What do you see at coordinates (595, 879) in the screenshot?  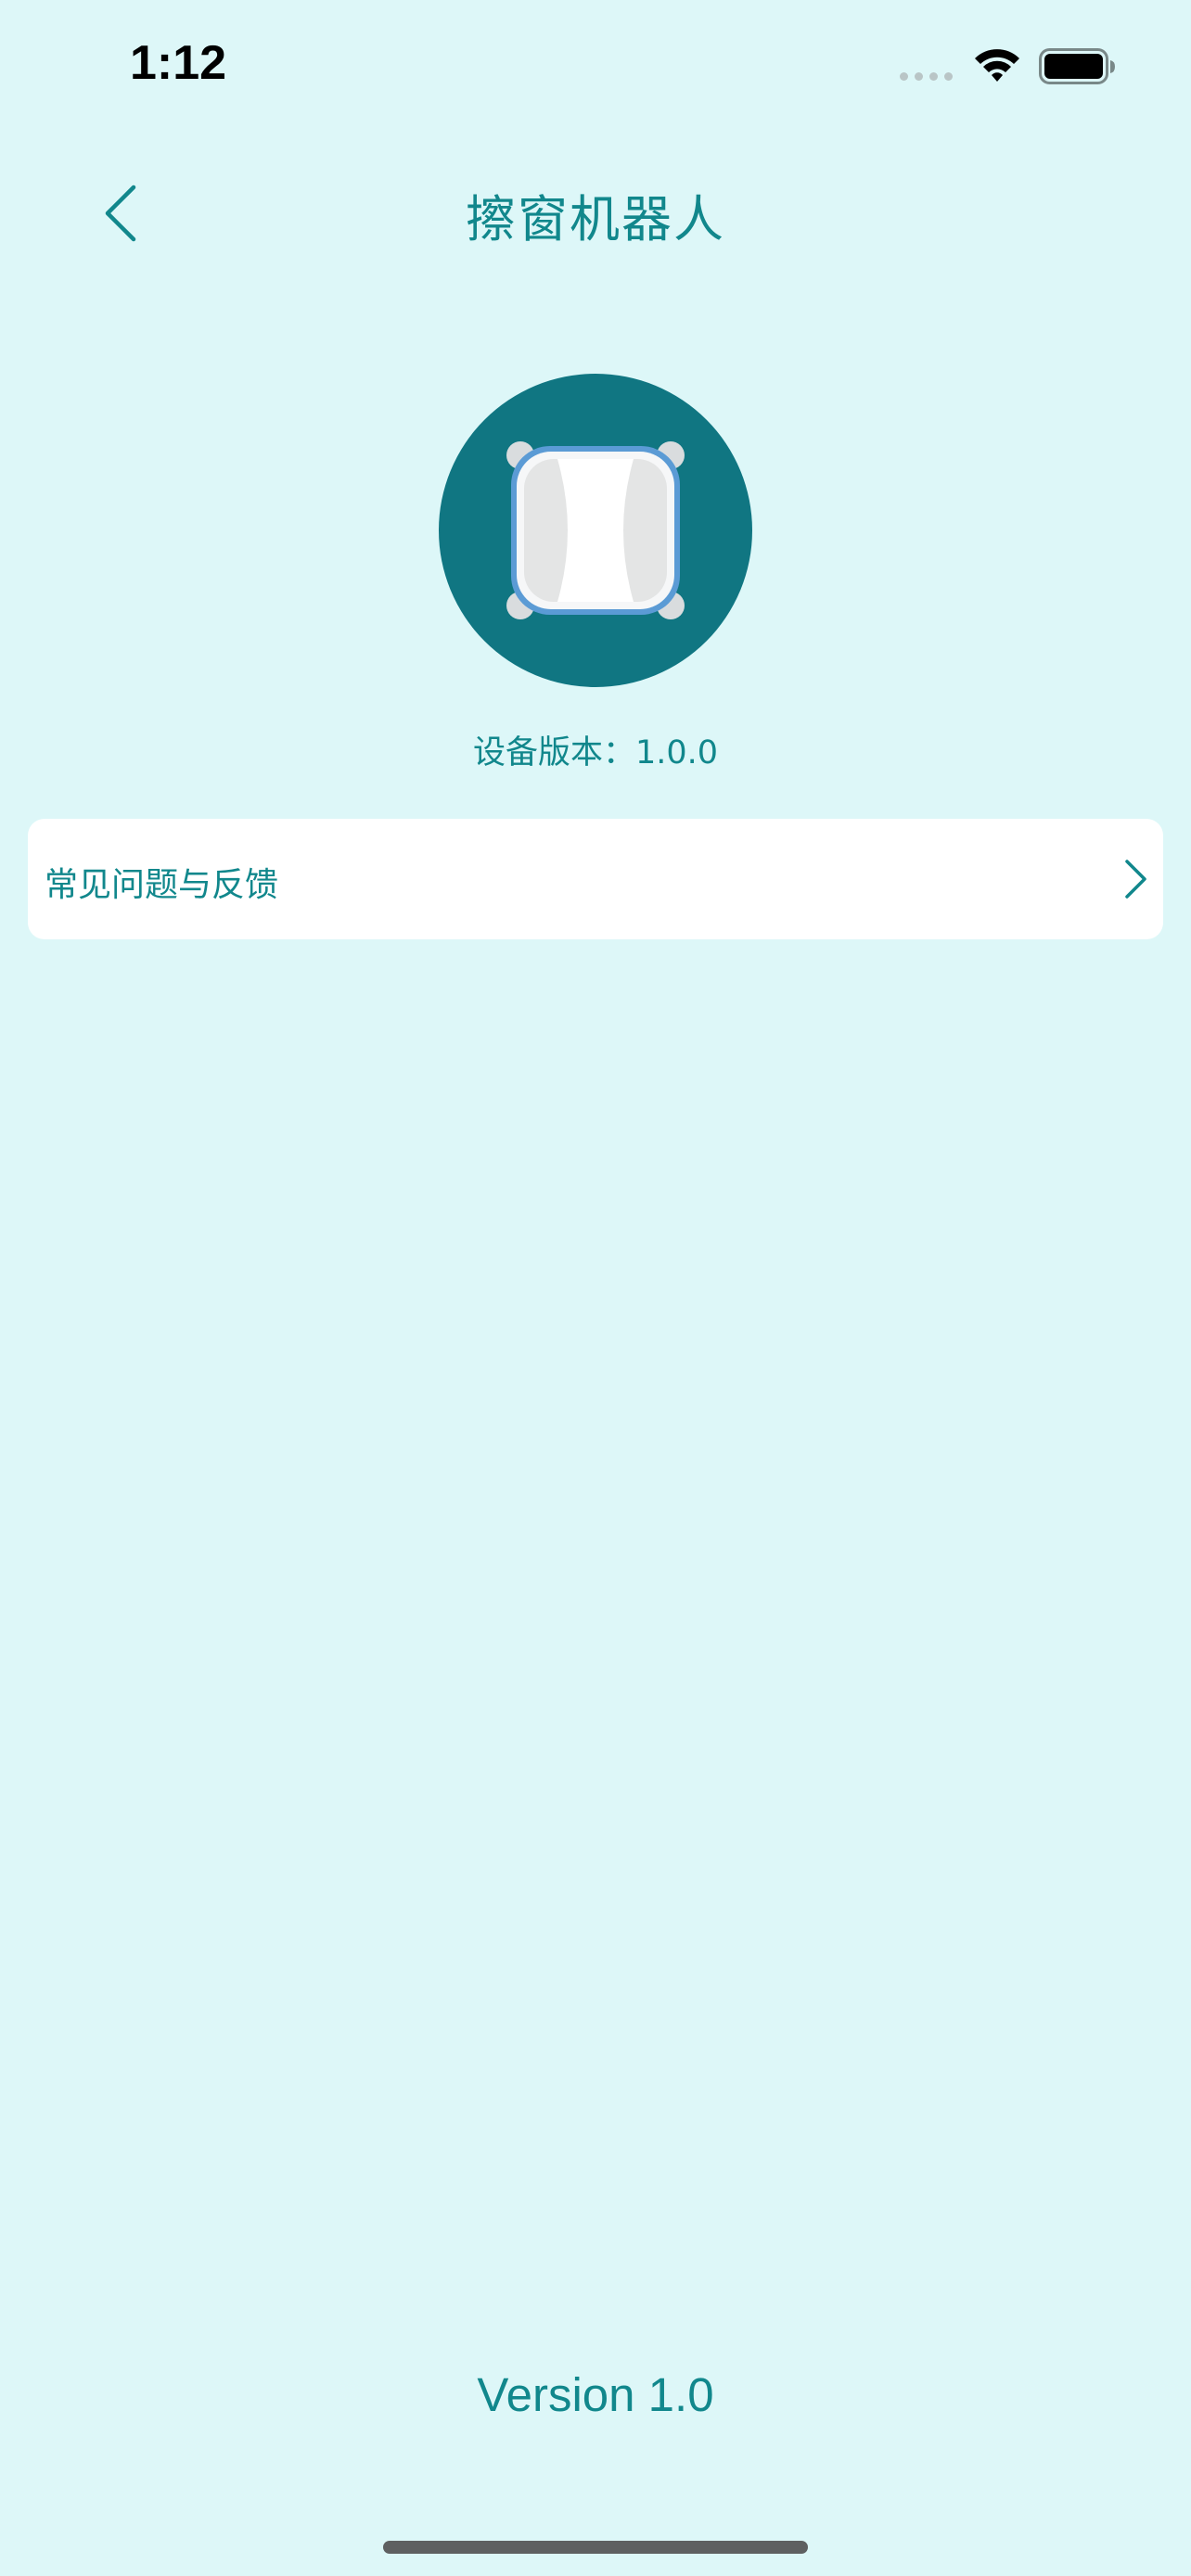 I see `menu-item-faq-feedback: 常见问题与反馈` at bounding box center [595, 879].